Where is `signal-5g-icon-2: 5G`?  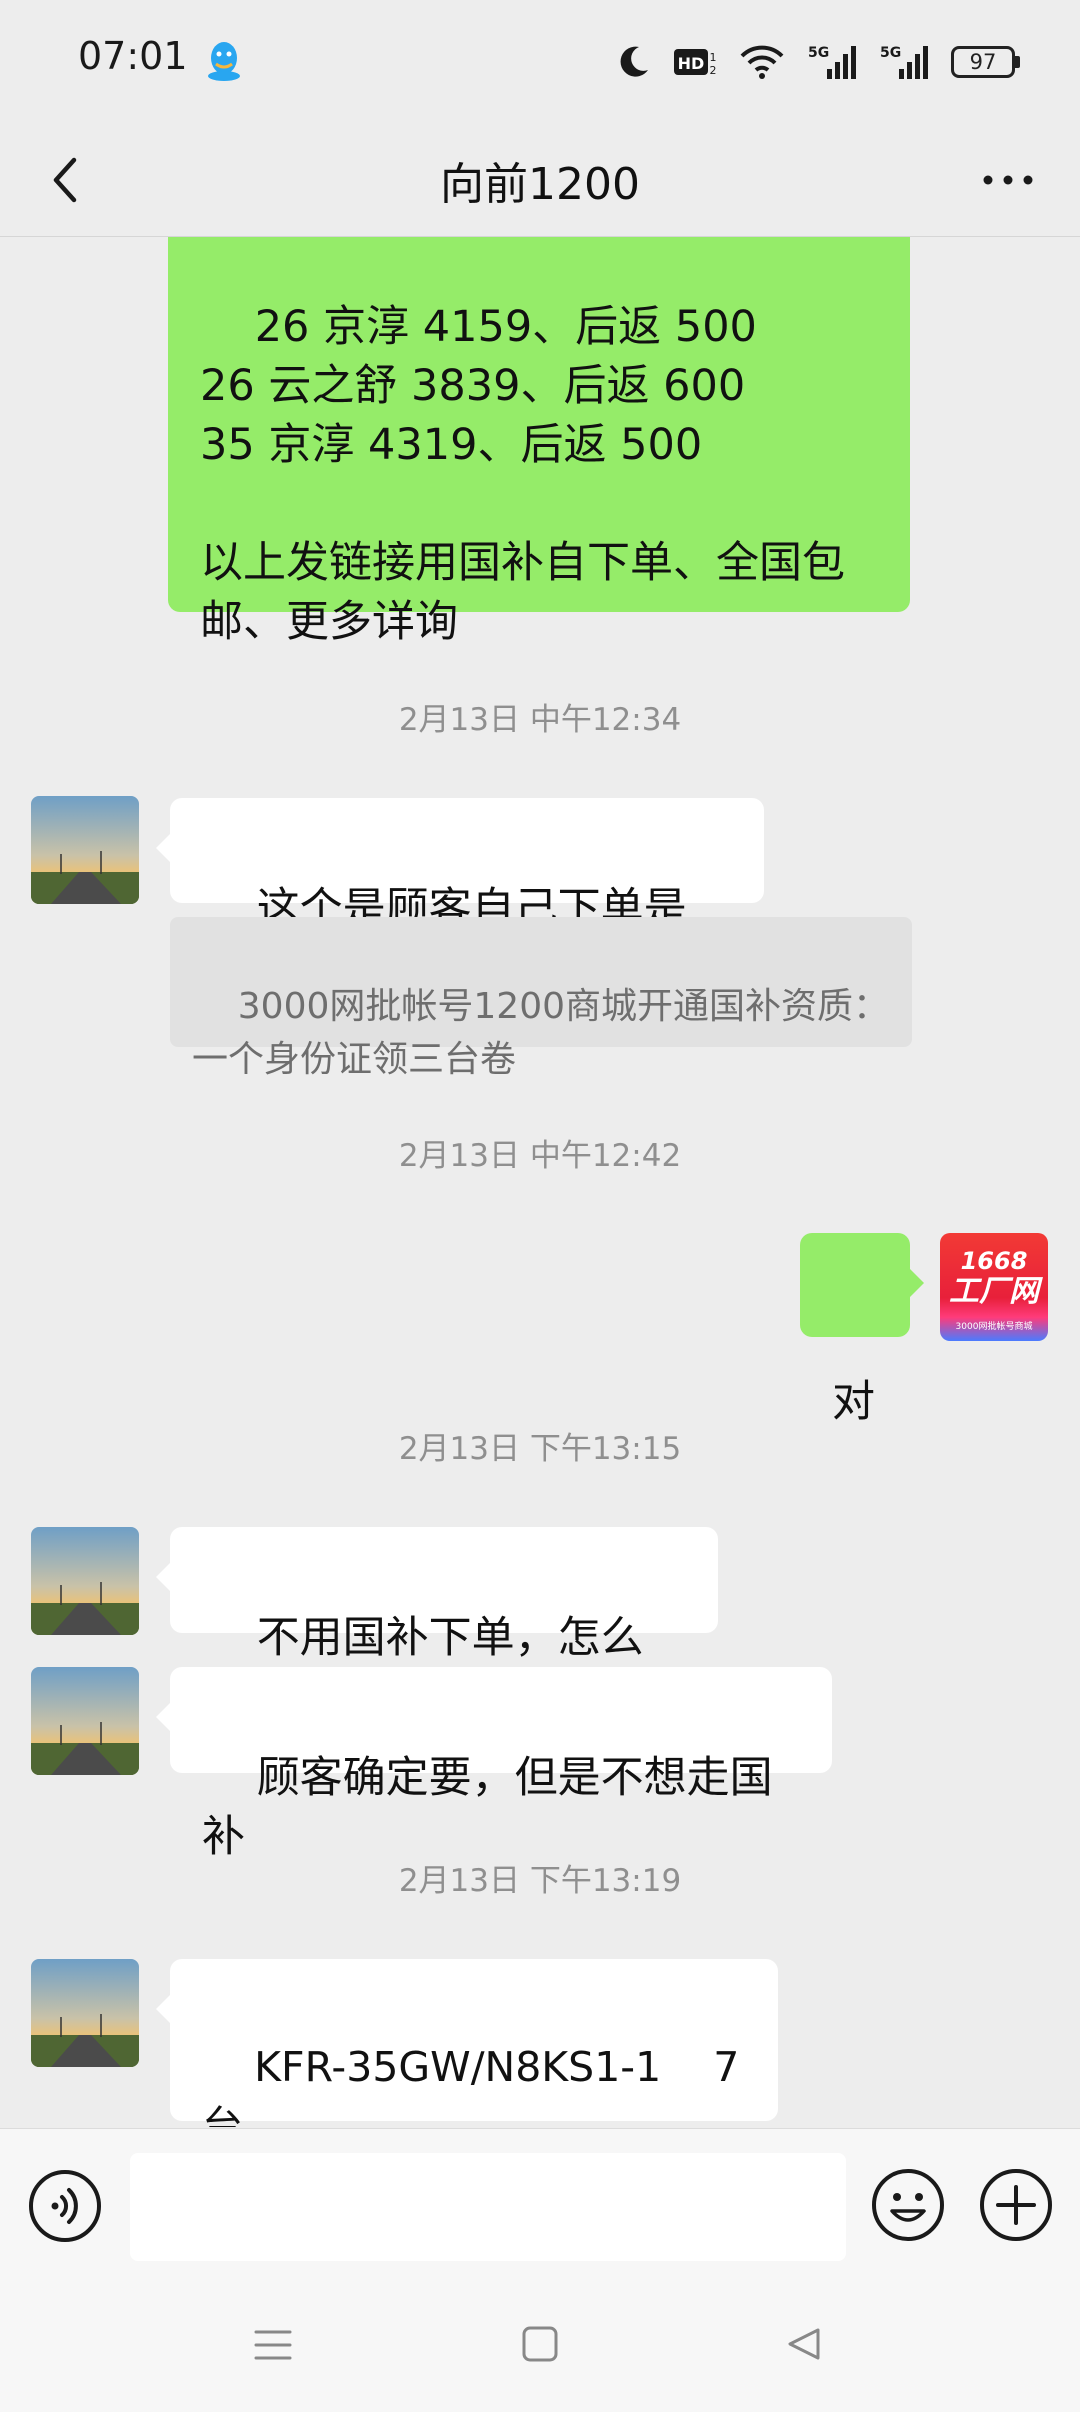 signal-5g-icon-2: 5G is located at coordinates (904, 62).